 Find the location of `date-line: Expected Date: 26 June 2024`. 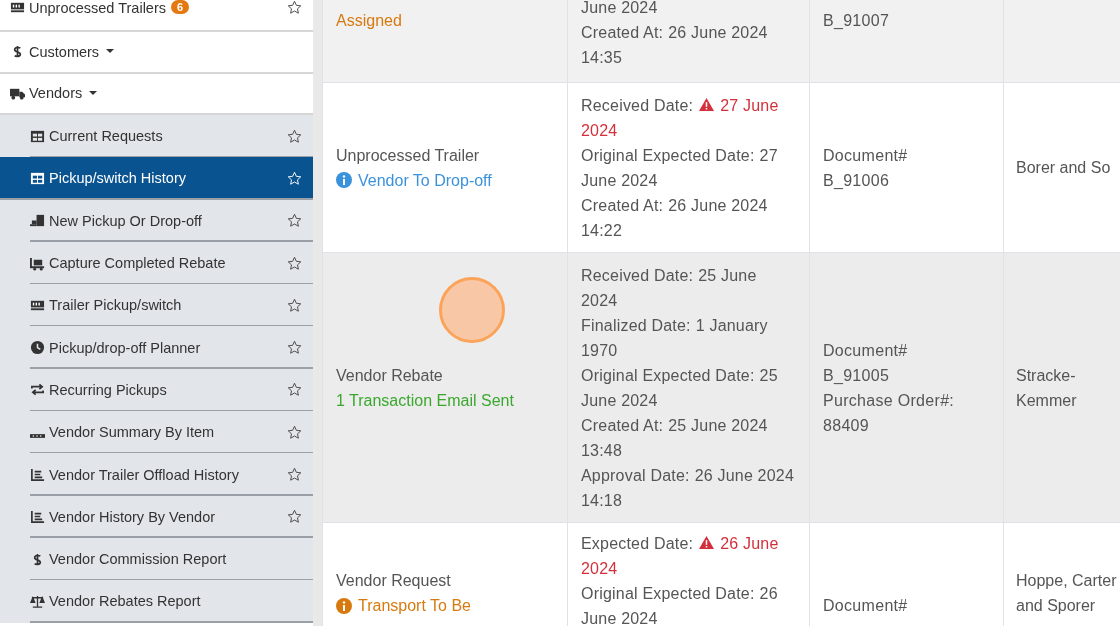

date-line: Expected Date: 26 June 2024 is located at coordinates (680, 556).